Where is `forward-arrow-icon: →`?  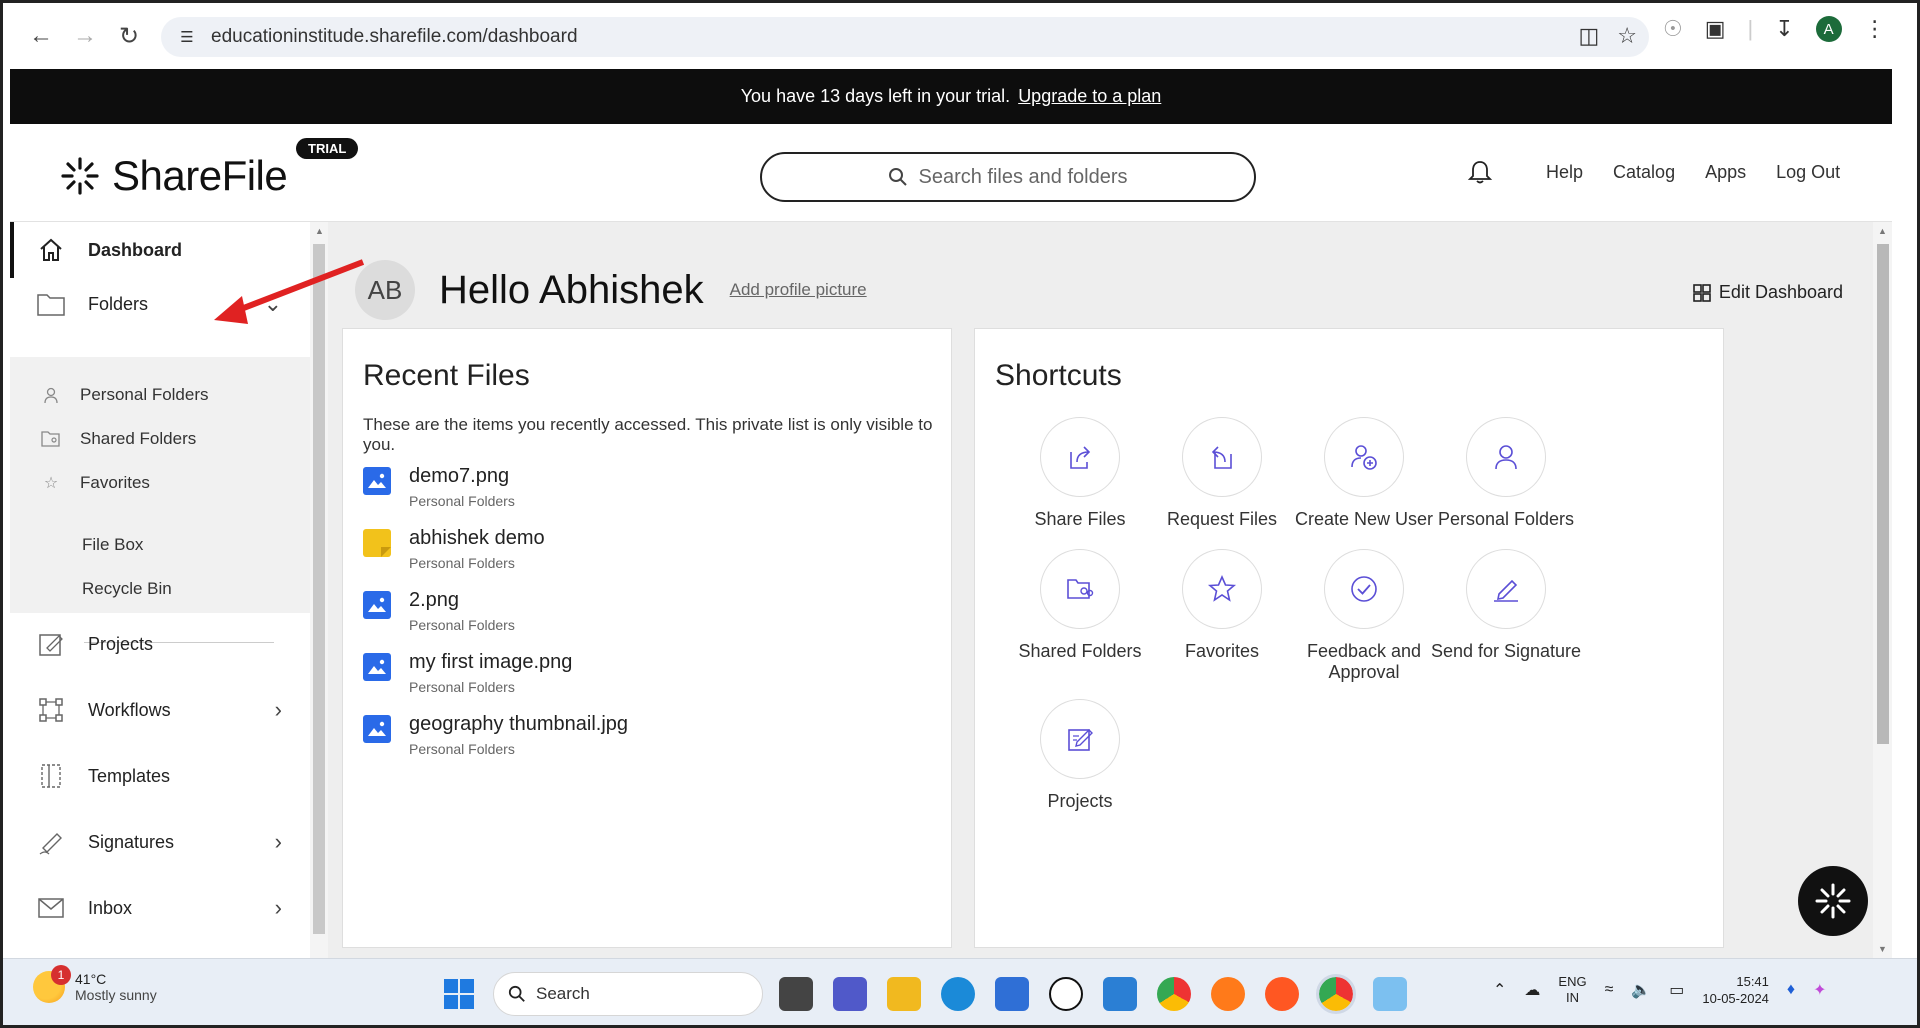 forward-arrow-icon: → is located at coordinates (85, 36).